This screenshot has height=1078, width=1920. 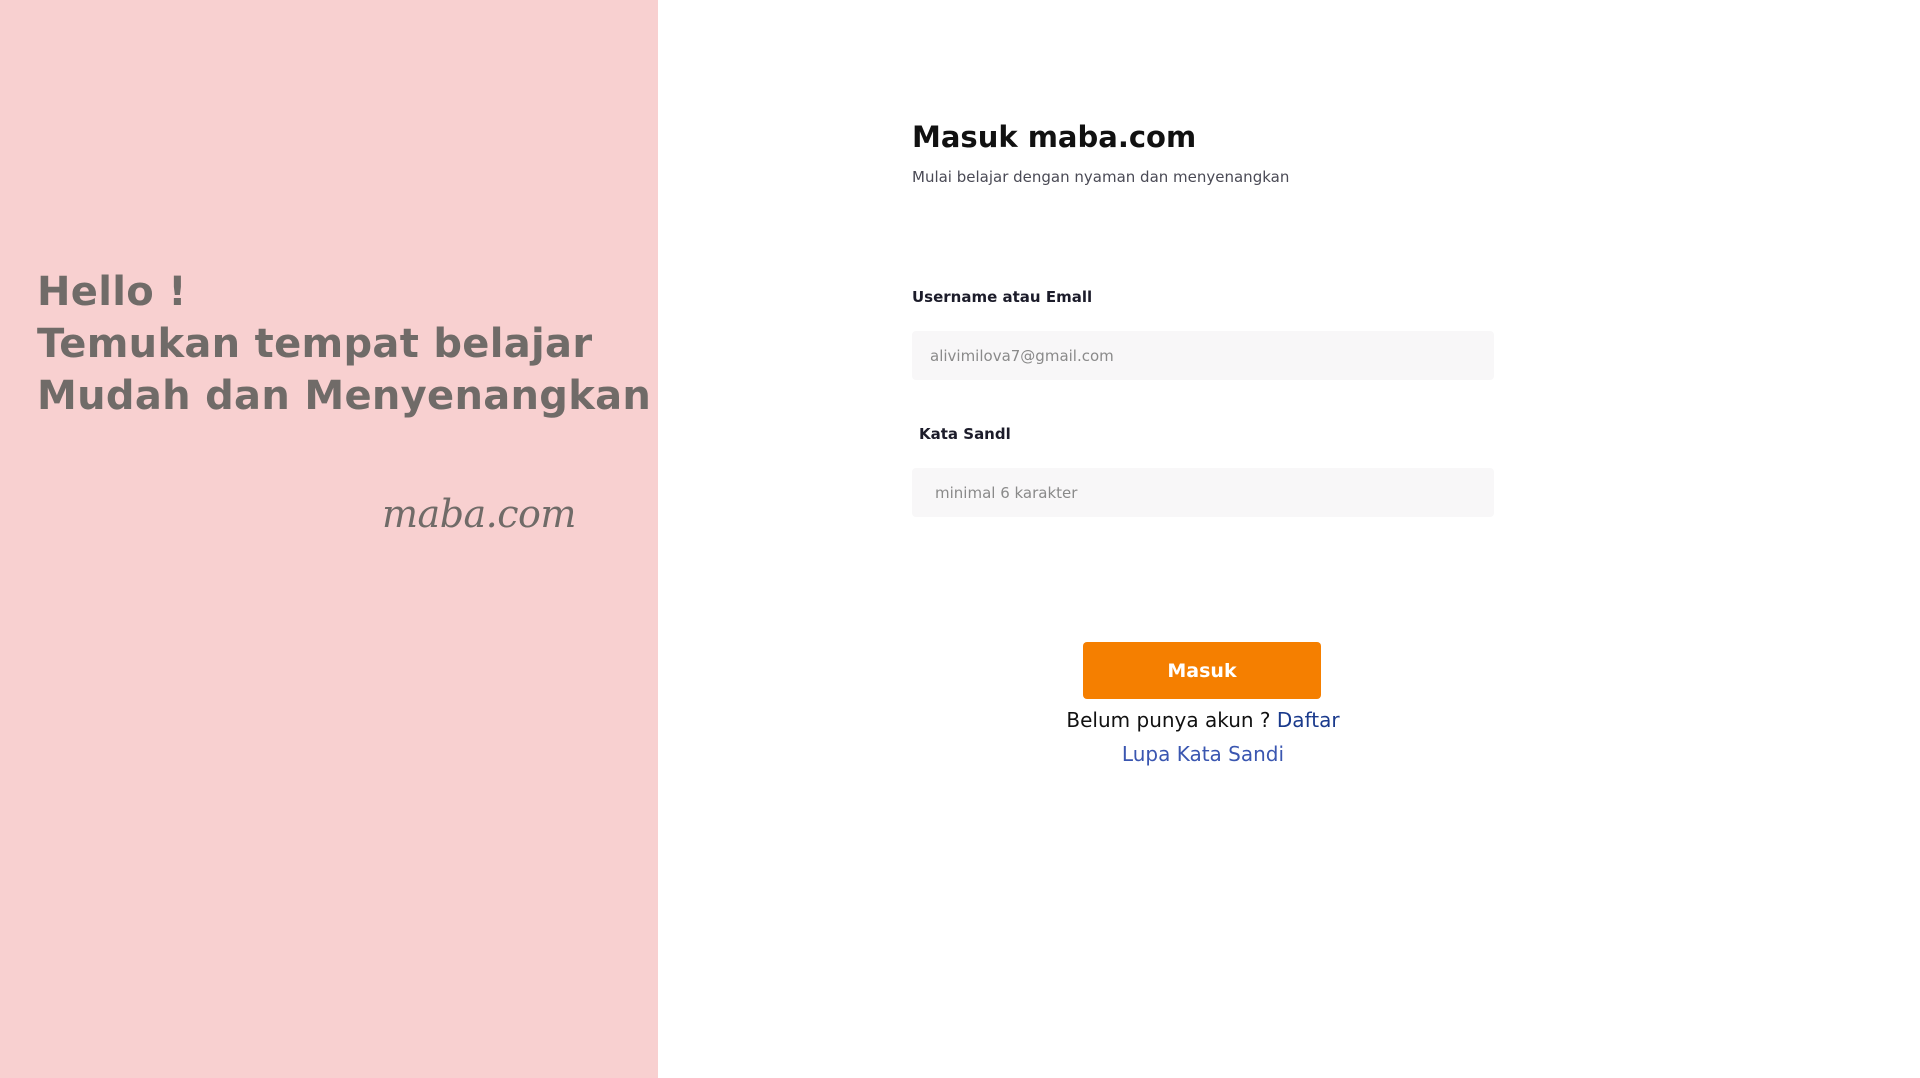 What do you see at coordinates (1171, 720) in the screenshot?
I see `register-prompt-text: Belum punya akun ?` at bounding box center [1171, 720].